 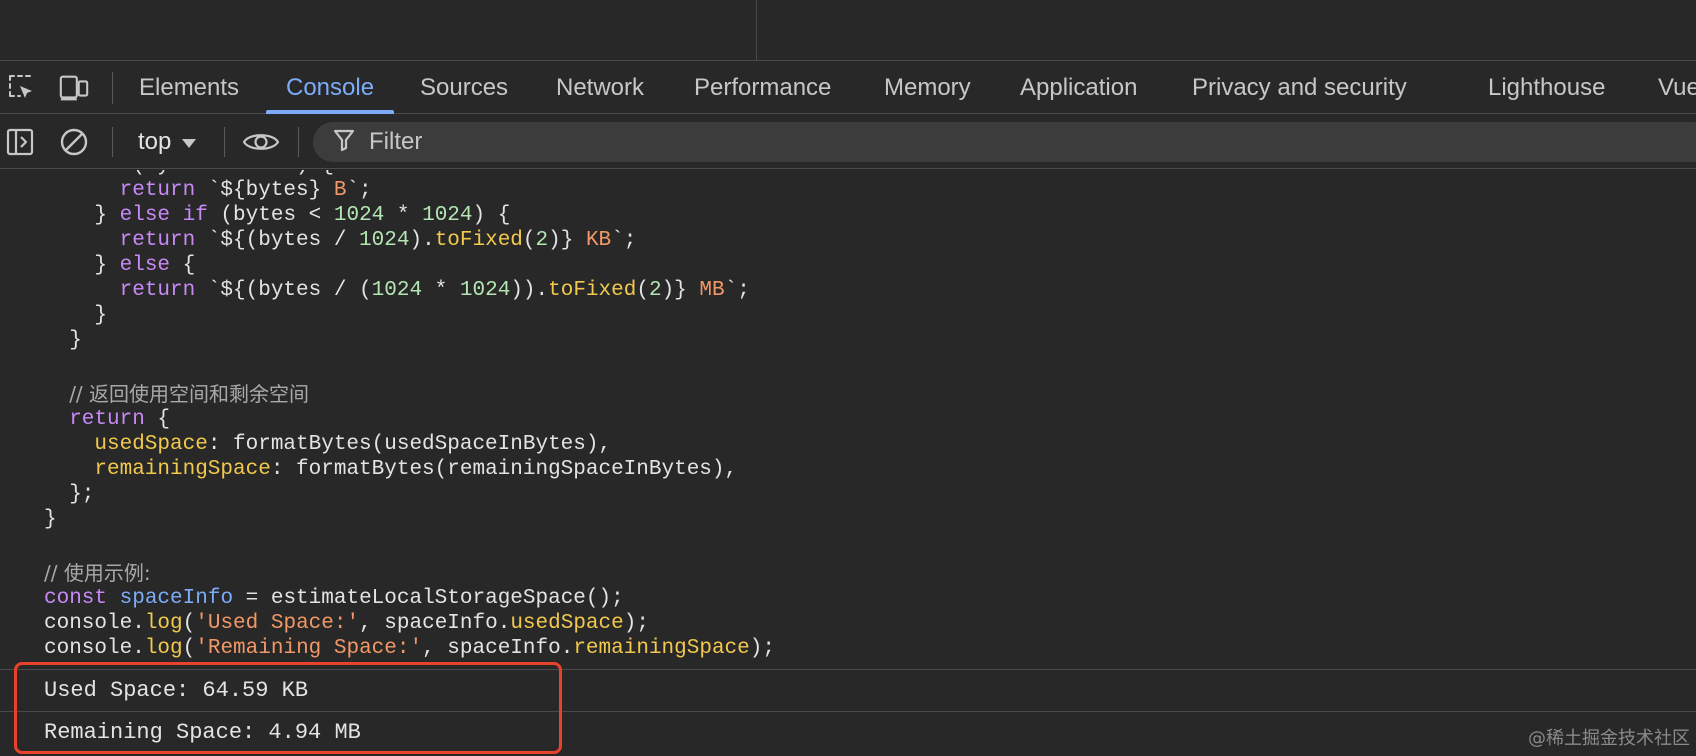 I want to click on code-token: `${(bytes / (, so click(x=283, y=290).